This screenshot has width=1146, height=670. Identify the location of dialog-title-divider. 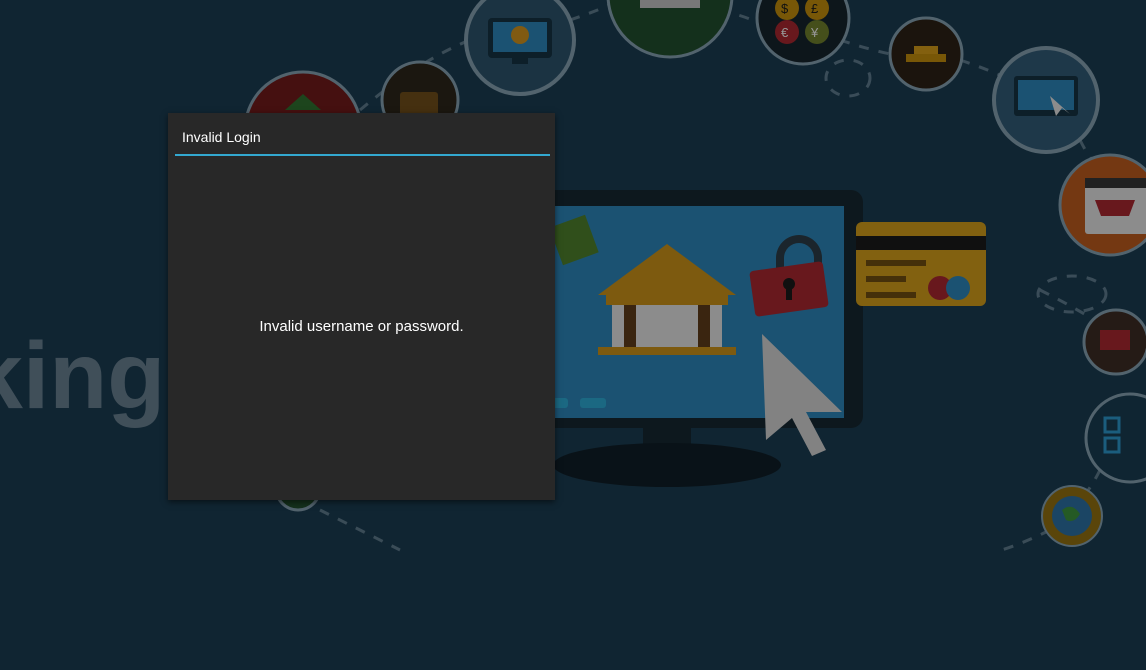
(362, 155).